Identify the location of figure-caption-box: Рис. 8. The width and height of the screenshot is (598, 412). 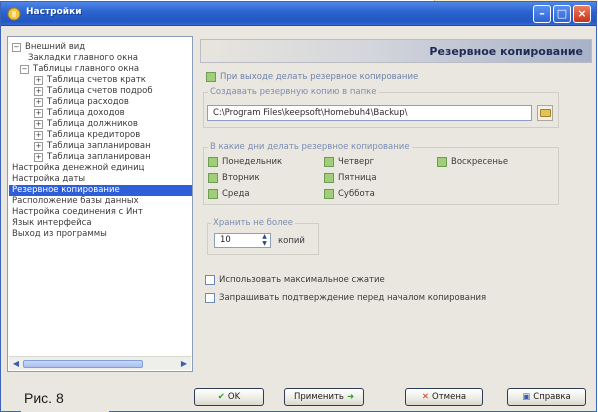
(65, 399).